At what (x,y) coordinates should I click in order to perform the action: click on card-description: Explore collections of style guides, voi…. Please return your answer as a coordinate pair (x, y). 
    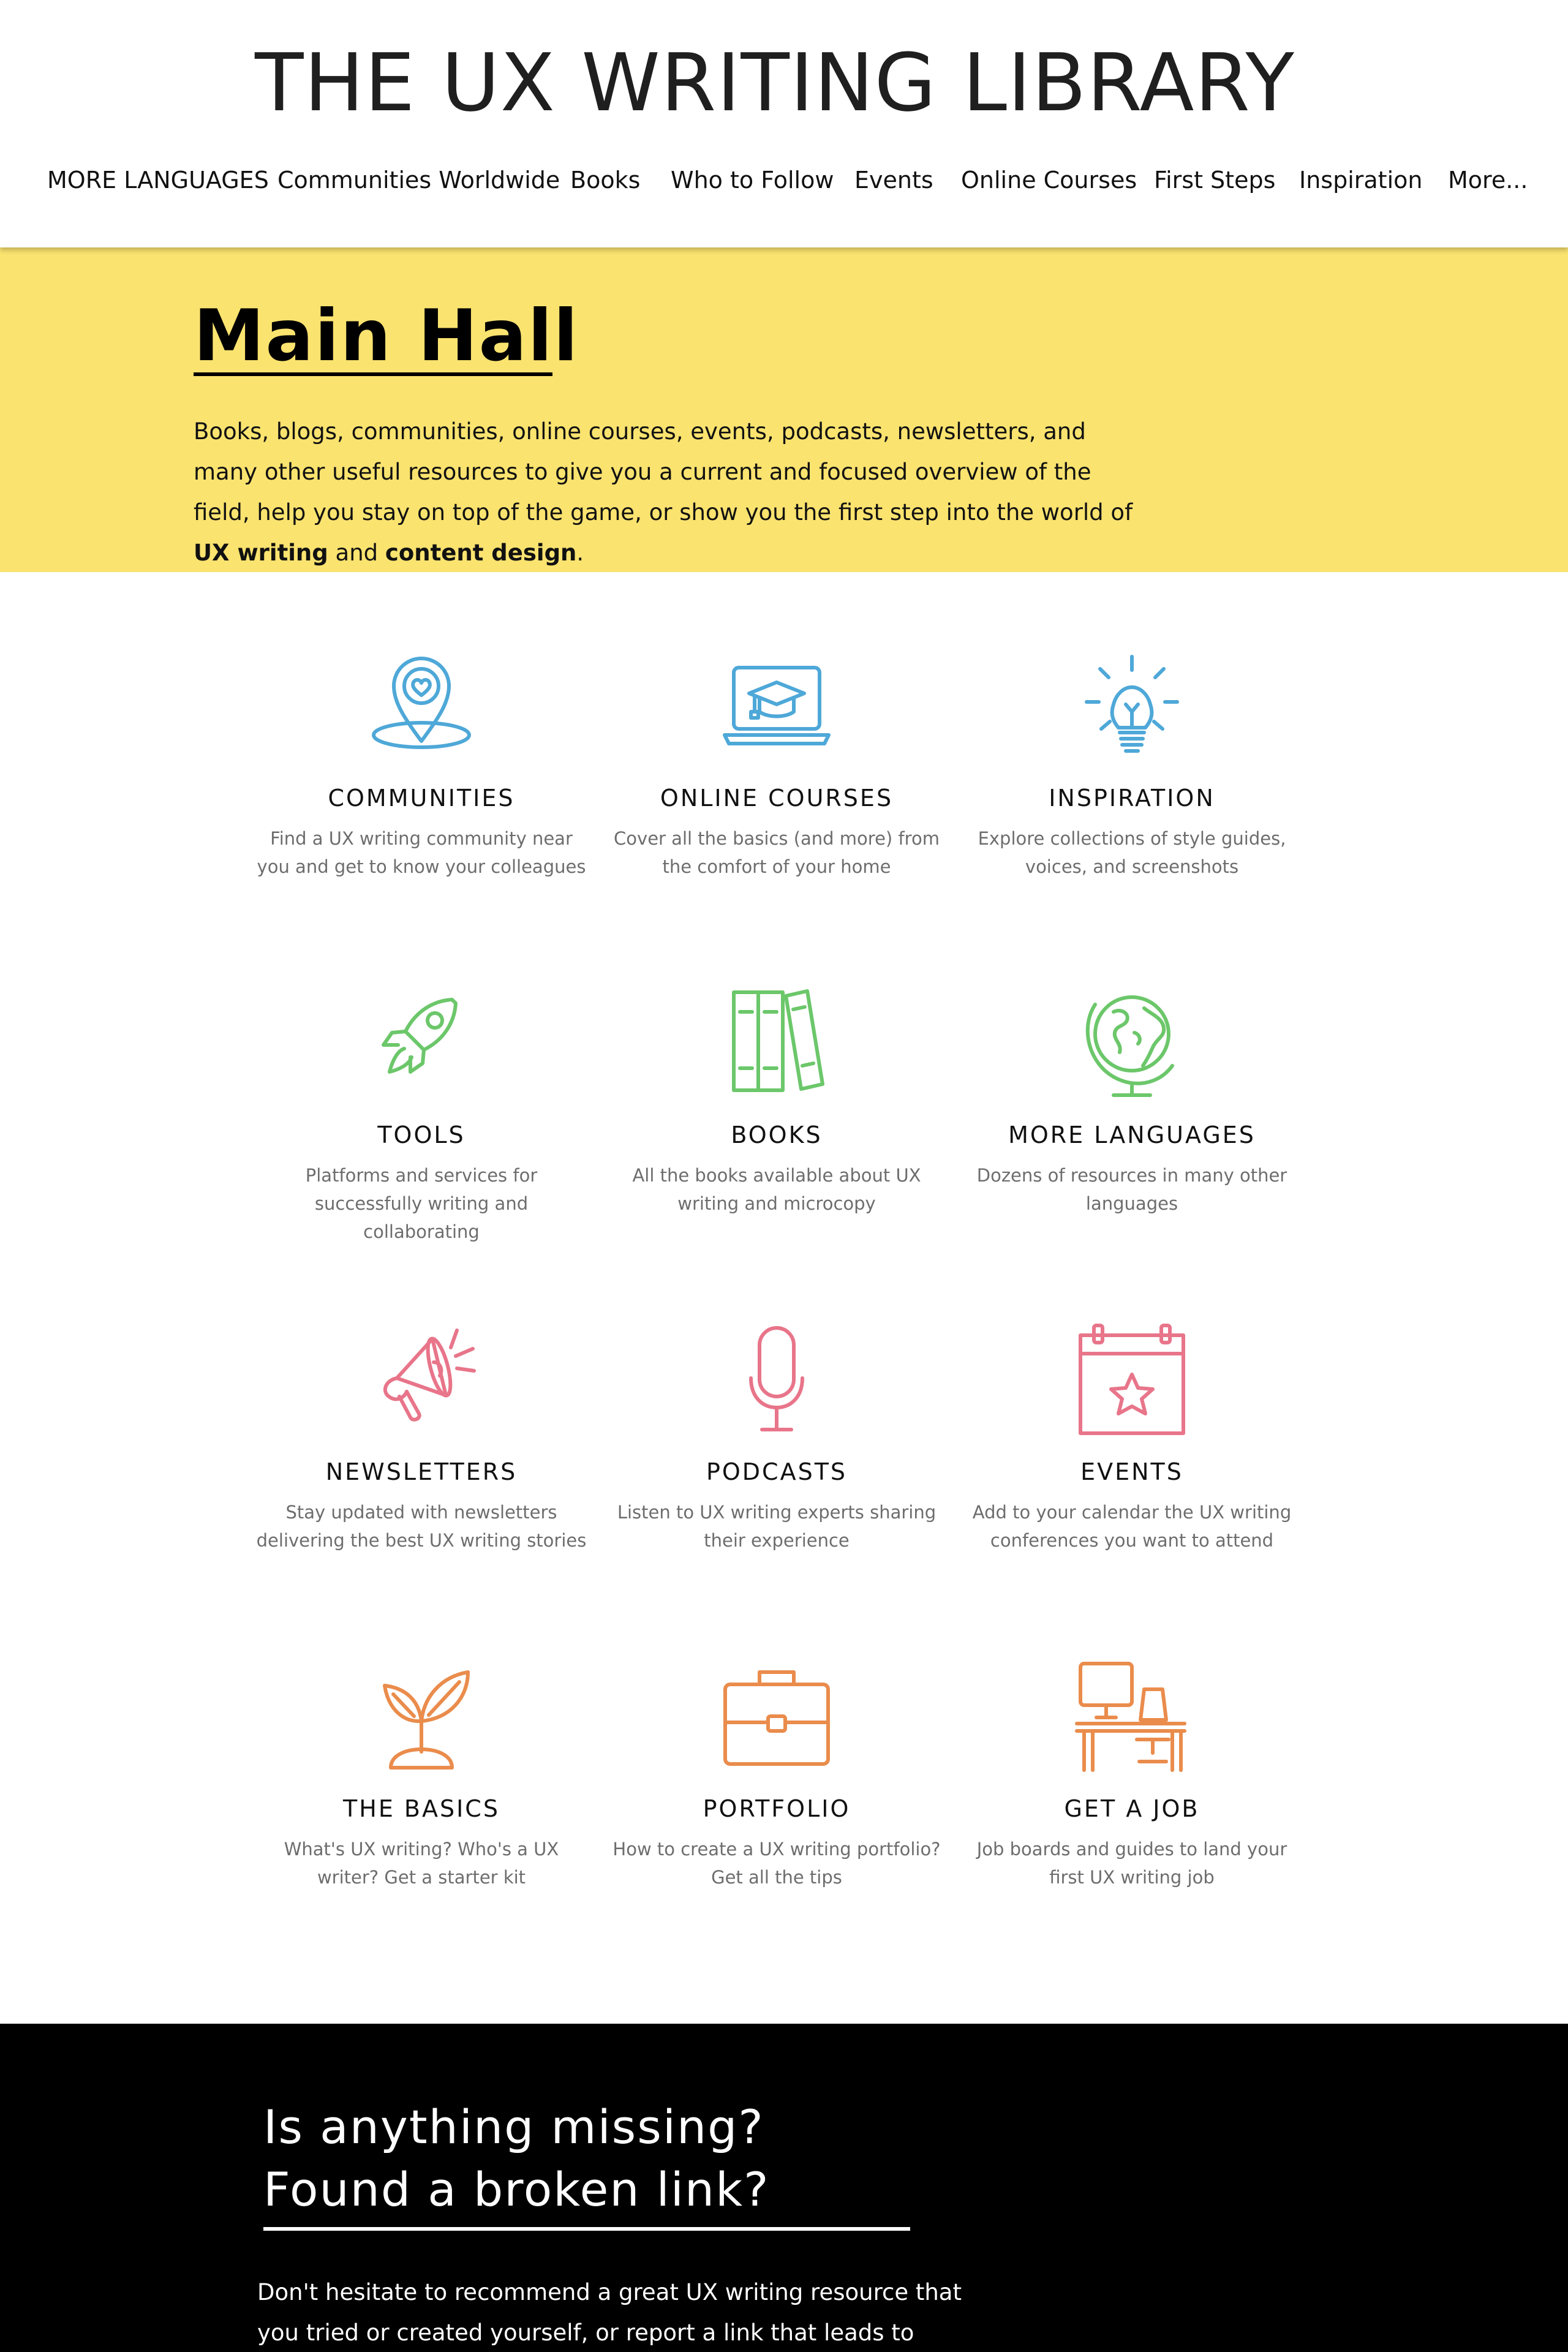
    Looking at the image, I should click on (1132, 853).